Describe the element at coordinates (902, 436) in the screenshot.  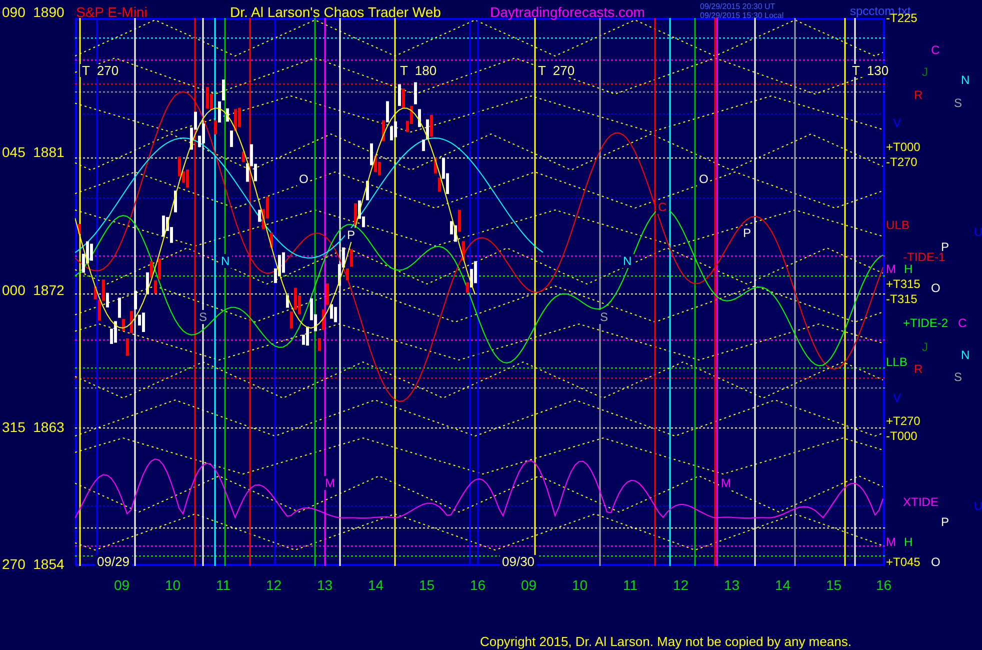
I see `level-label: -T000` at that location.